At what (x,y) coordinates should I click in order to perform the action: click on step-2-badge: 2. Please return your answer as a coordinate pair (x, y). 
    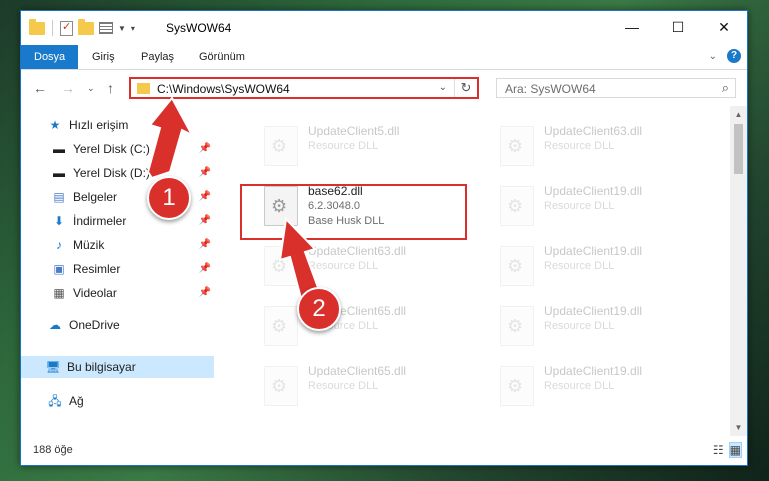
    Looking at the image, I should click on (319, 309).